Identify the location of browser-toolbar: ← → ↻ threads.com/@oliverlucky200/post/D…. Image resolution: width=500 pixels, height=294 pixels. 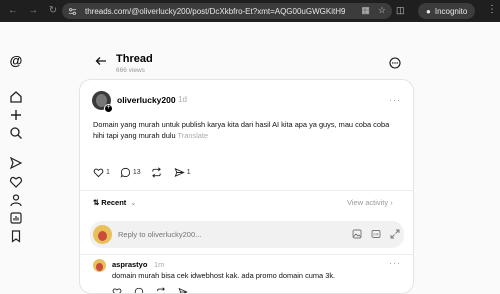
(250, 11).